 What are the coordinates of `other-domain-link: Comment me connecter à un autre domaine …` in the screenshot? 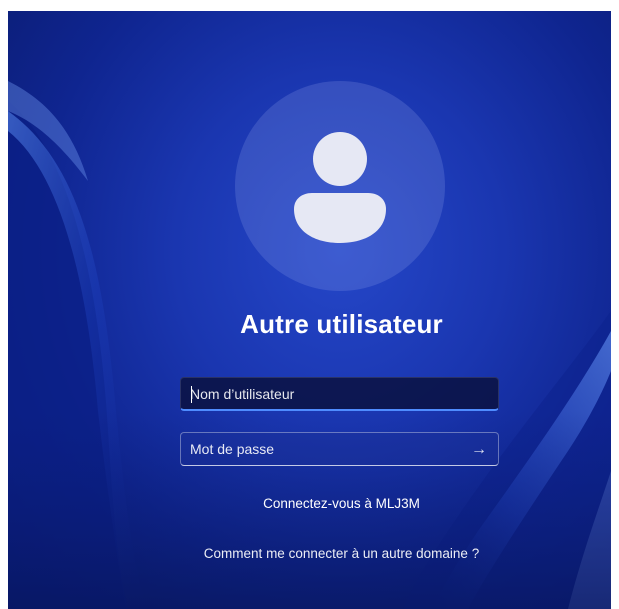 It's located at (309, 553).